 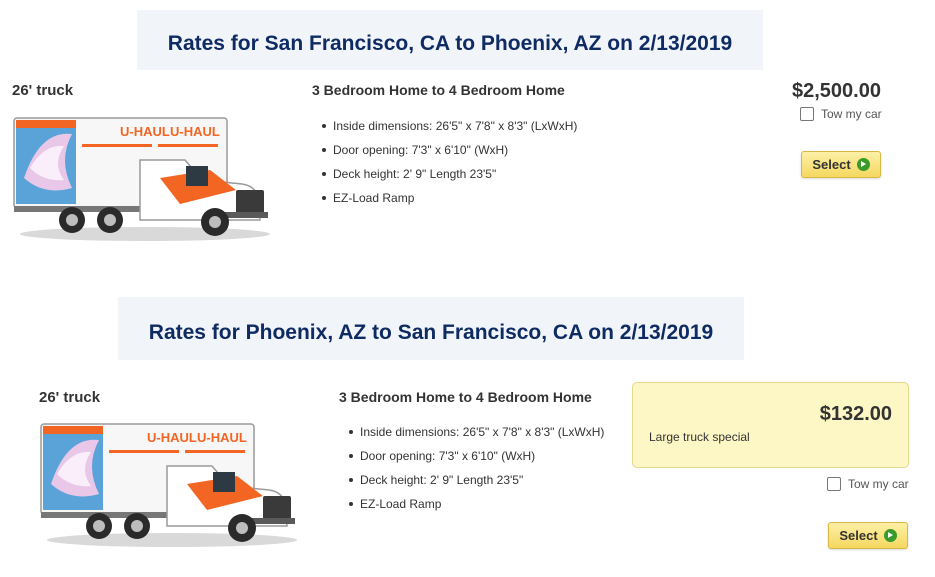 I want to click on special-rate-box: $132.00 Large truck special, so click(x=770, y=425).